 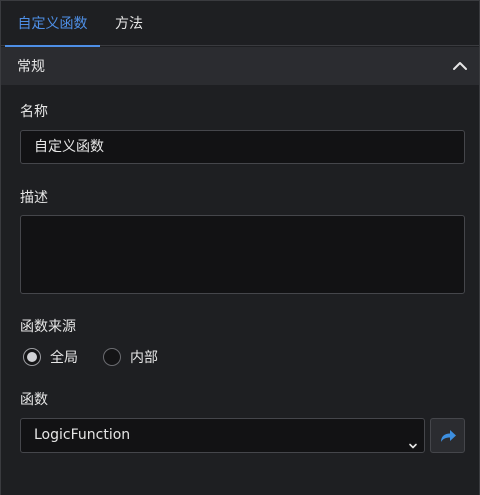 I want to click on name-label: 名称, so click(x=34, y=112).